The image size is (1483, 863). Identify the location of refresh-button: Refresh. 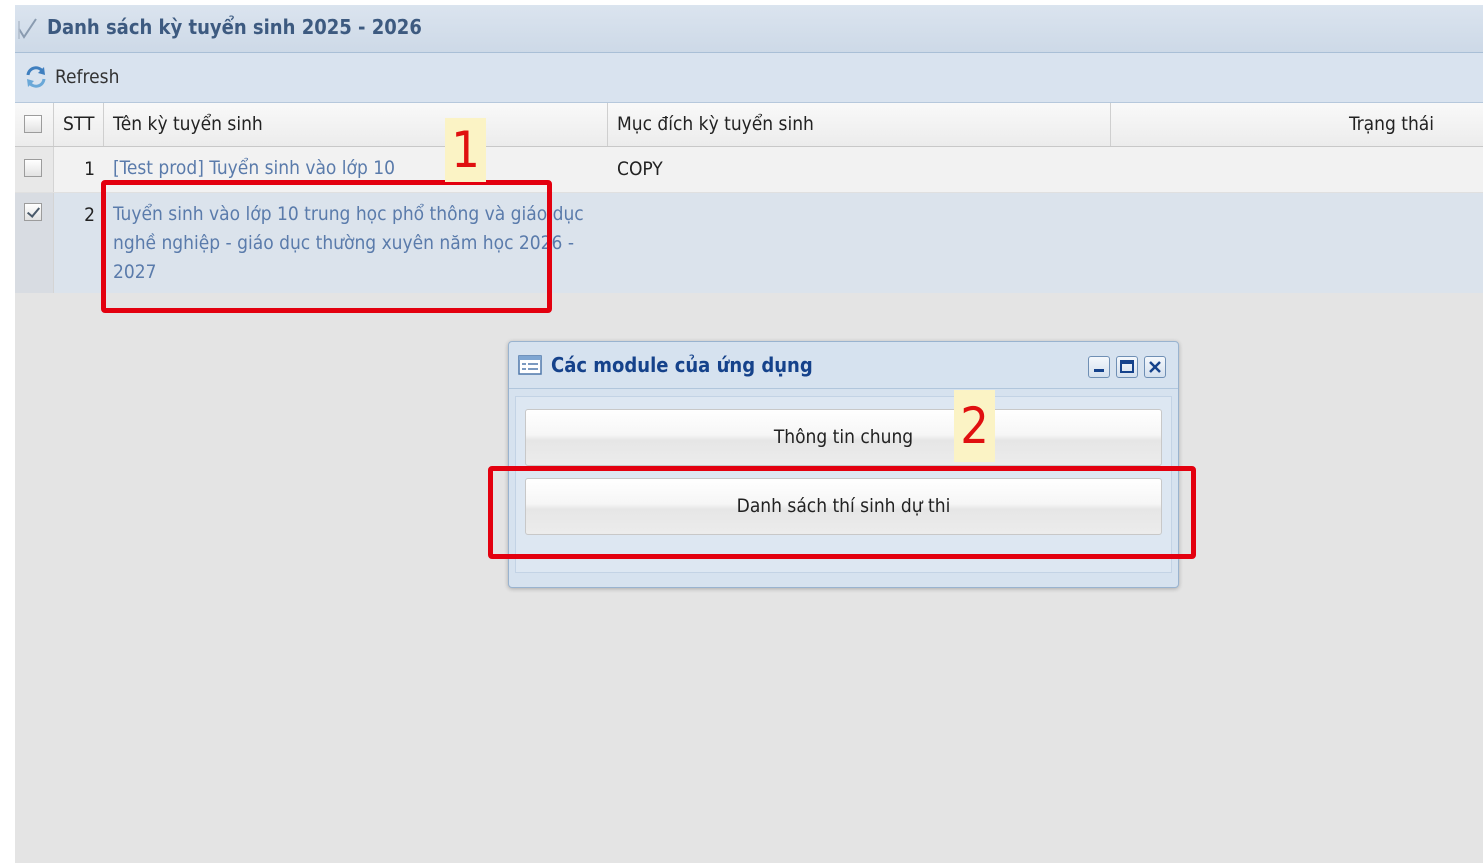
(71, 77).